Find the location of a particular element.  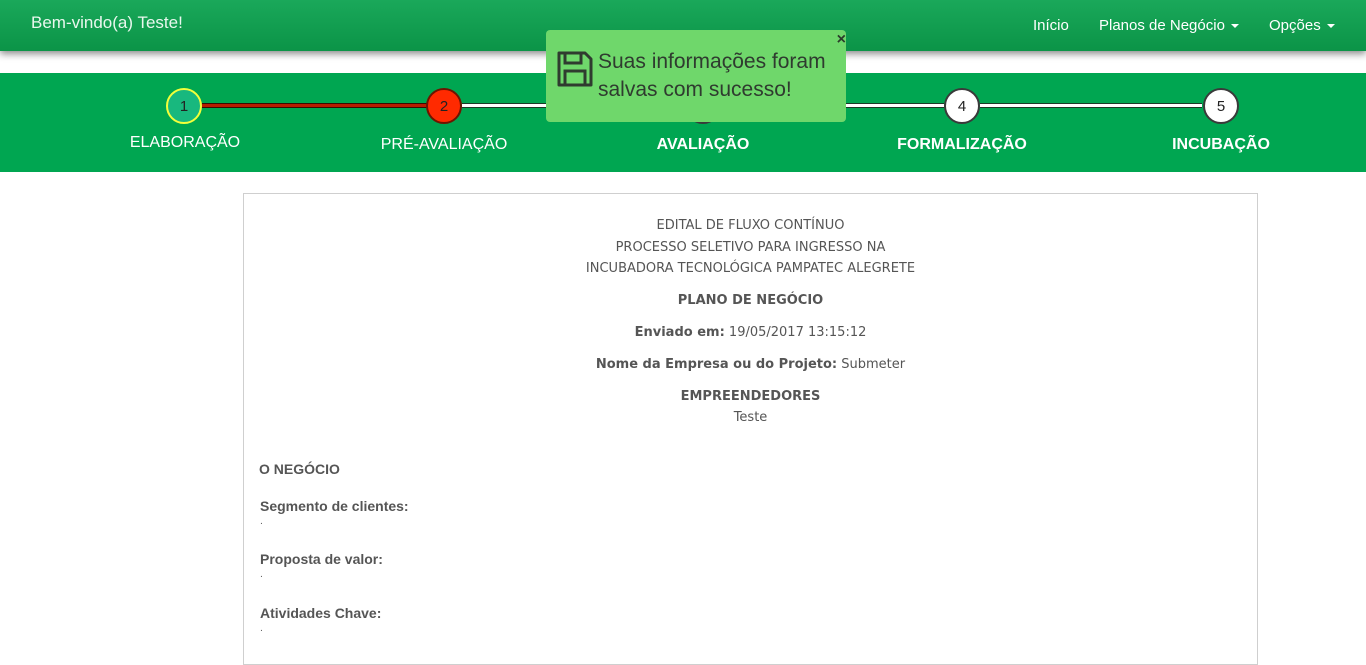

field-label-proposta: Proposta de valor: is located at coordinates (321, 559).